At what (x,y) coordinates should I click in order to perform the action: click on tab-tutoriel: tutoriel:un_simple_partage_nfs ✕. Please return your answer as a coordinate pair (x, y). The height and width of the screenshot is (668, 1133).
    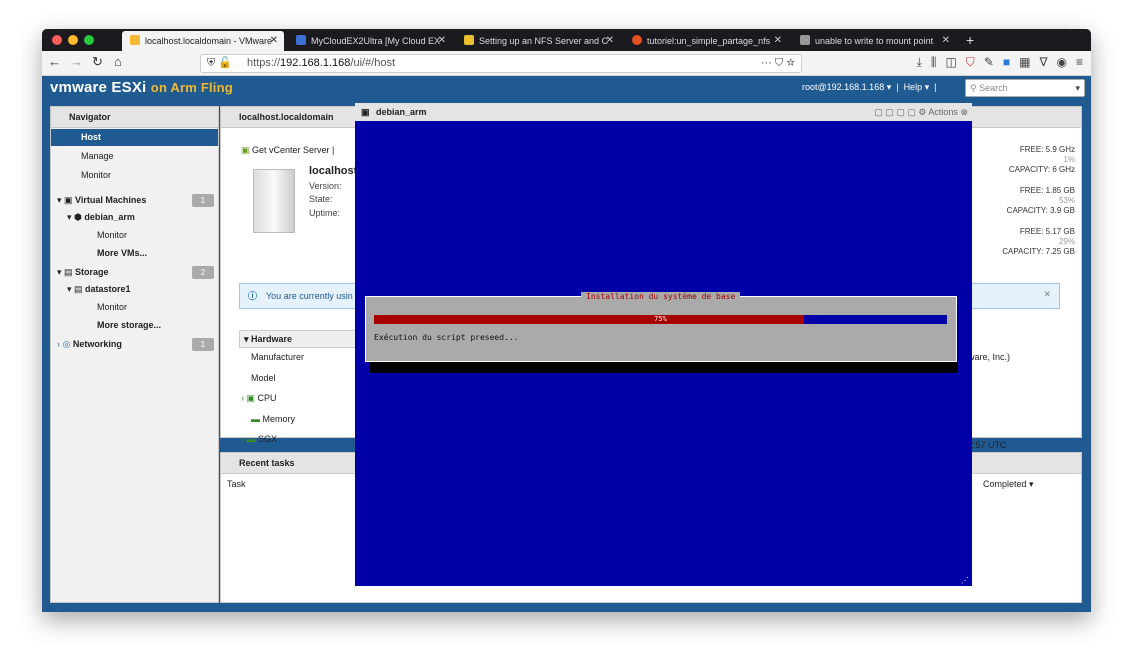
    Looking at the image, I should click on (706, 41).